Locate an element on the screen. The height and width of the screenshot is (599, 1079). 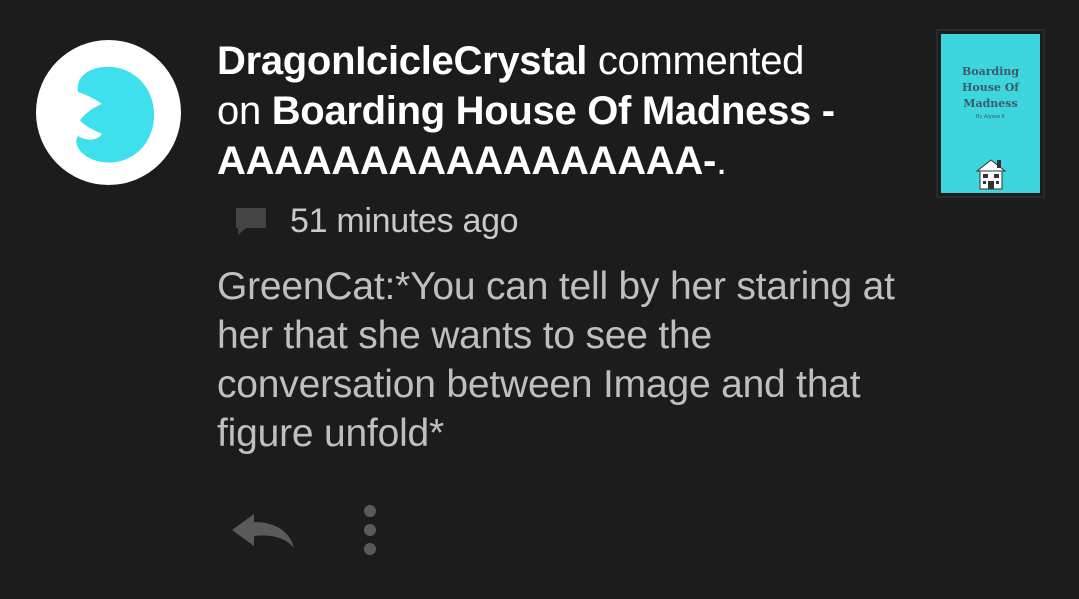
vertical-dots-icon is located at coordinates (370, 530).